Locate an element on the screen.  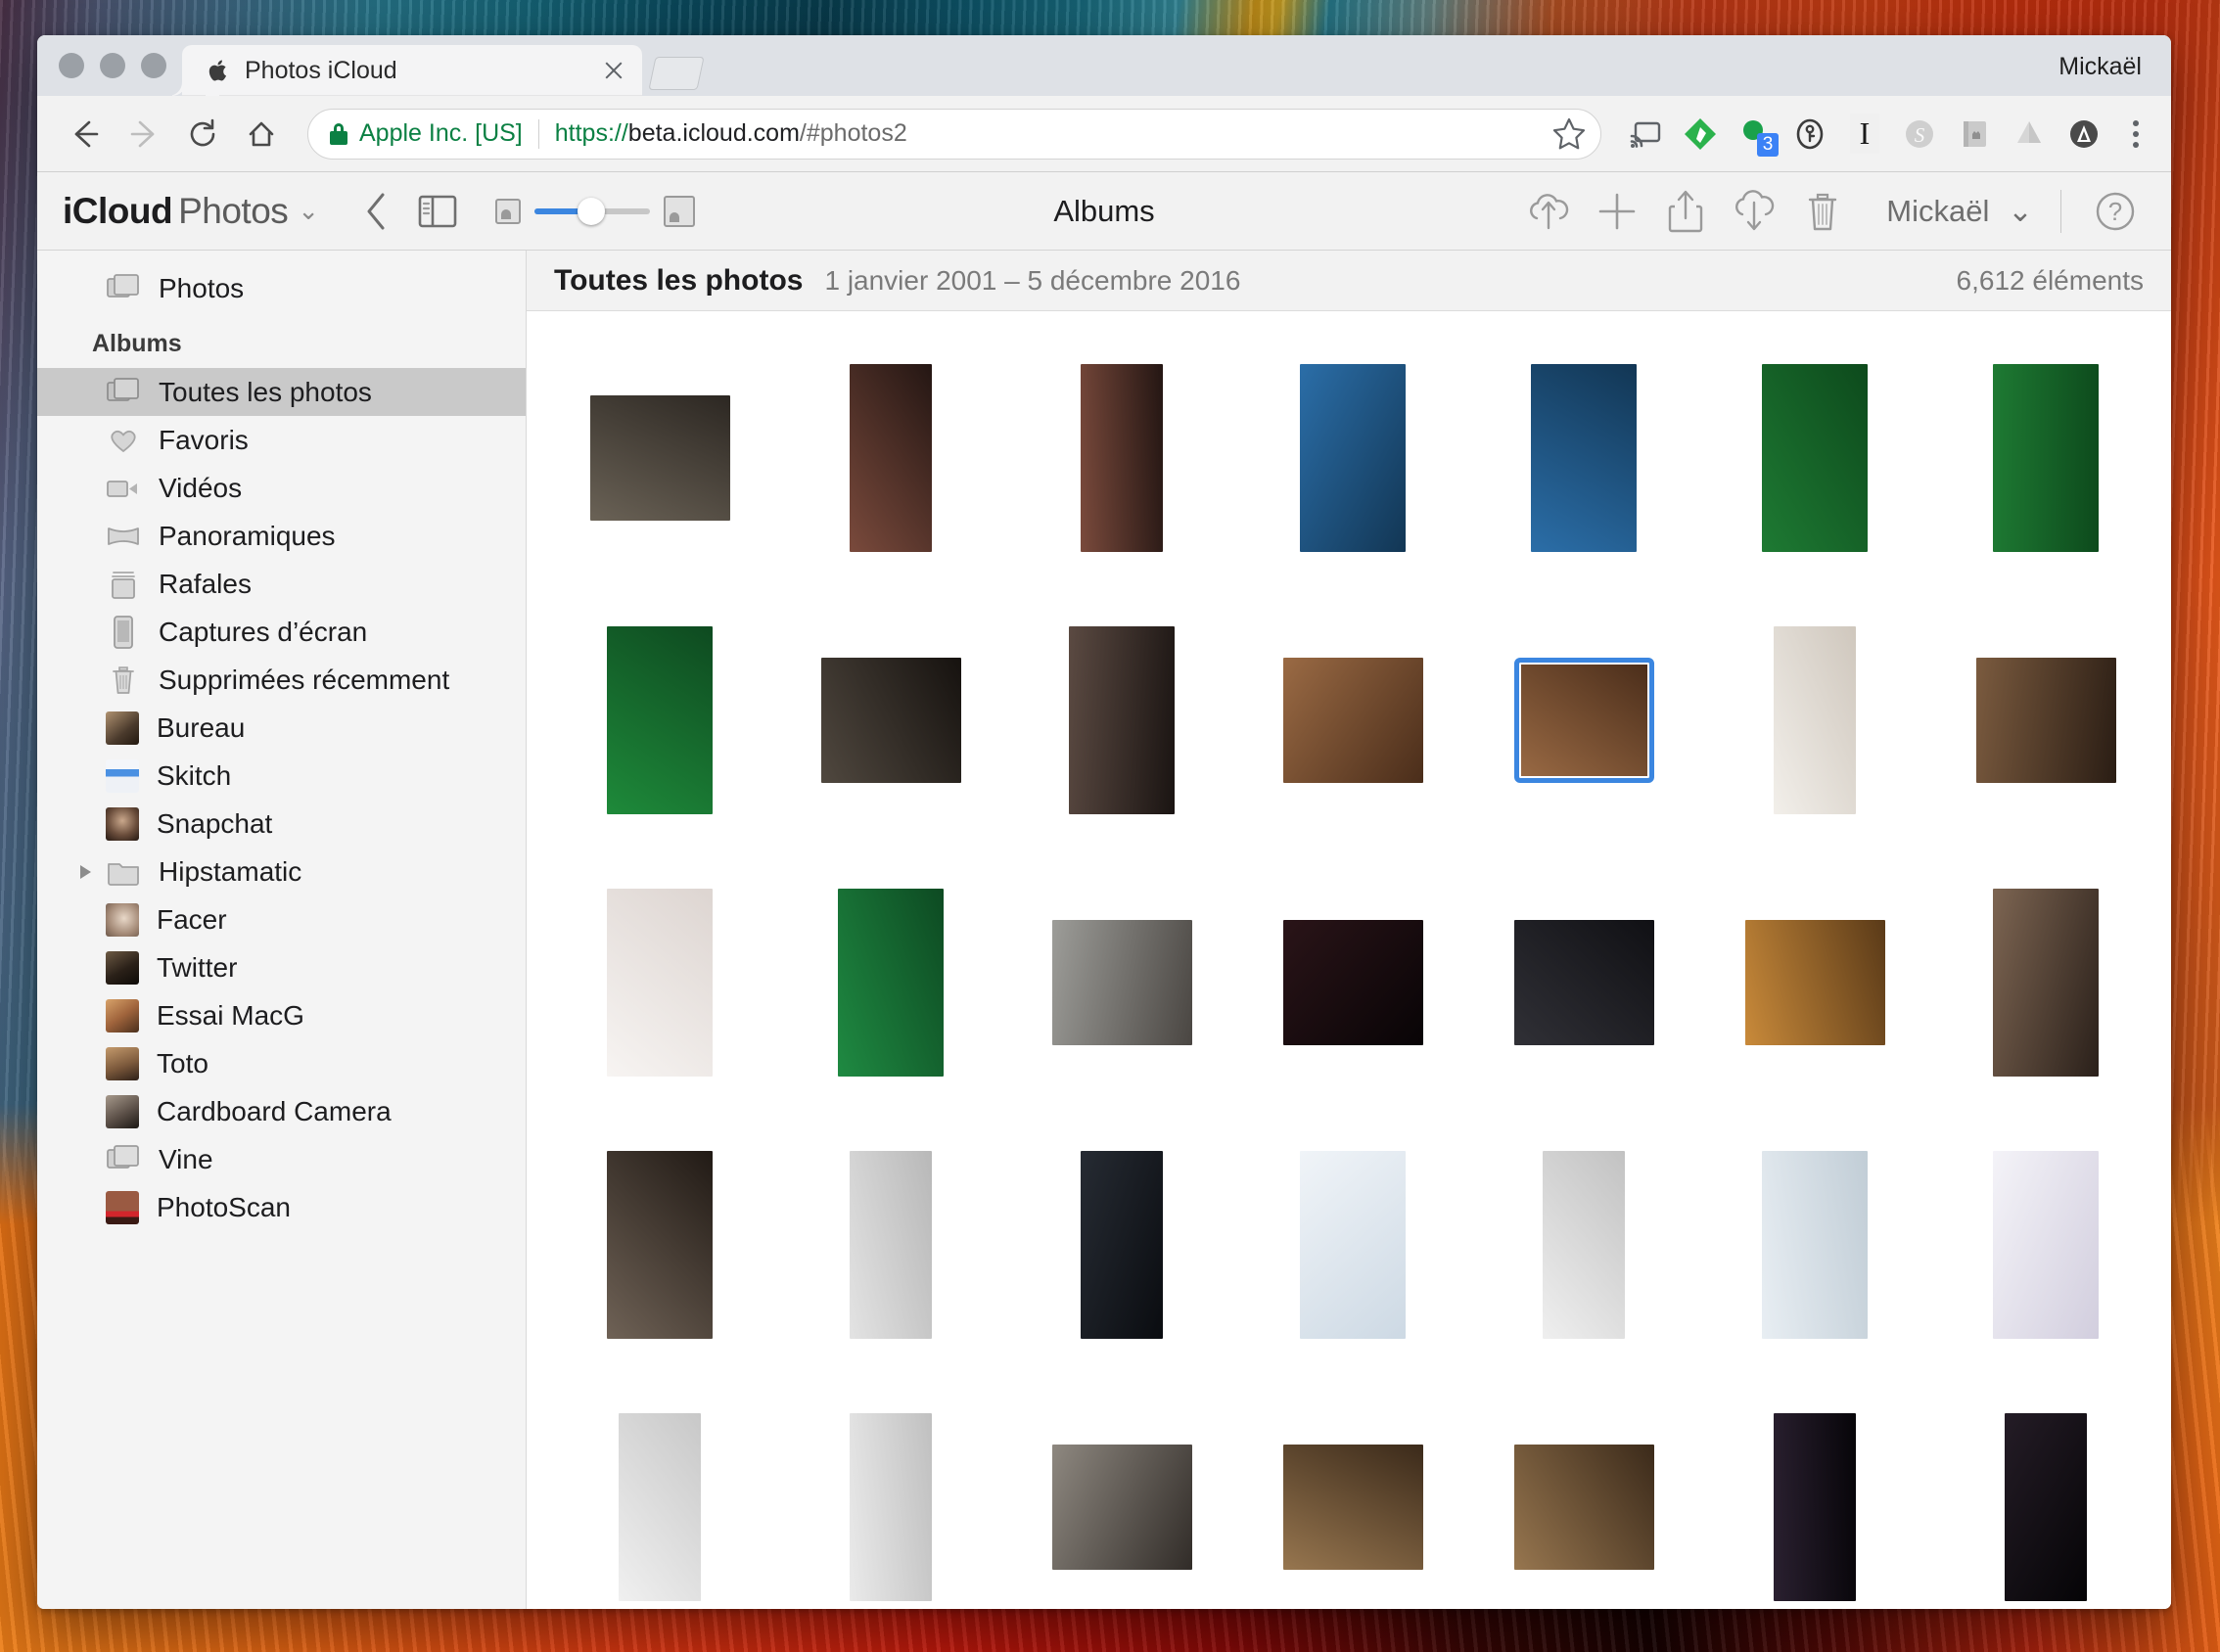
sidebar-item-hipstamatic: Hipstamatic is located at coordinates (281, 871).